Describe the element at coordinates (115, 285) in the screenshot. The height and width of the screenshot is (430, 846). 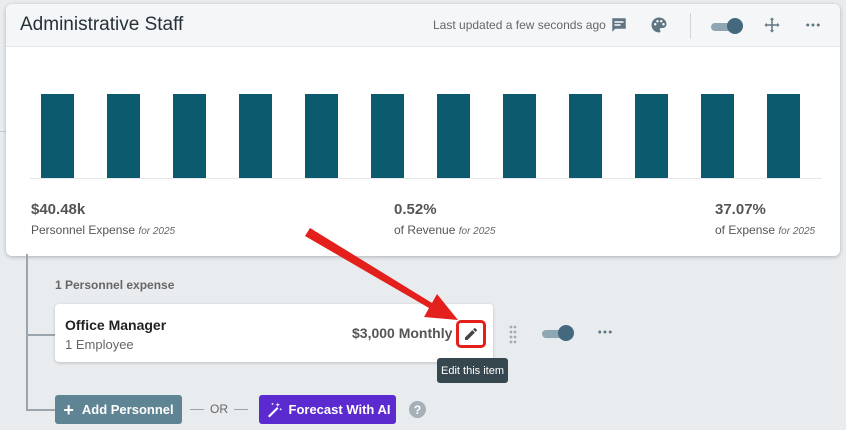
I see `personnel-count-label: 1 Personnel expense` at that location.